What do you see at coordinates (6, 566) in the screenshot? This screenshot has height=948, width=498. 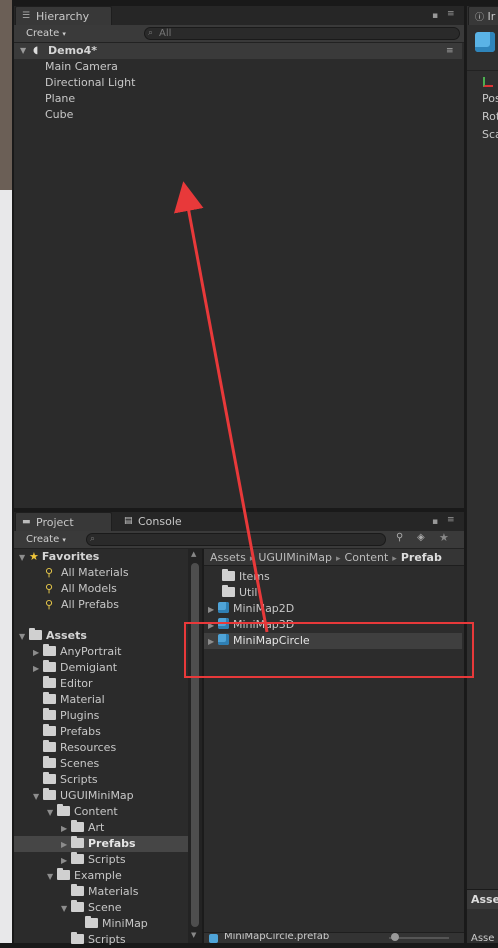 I see `scene-ground` at bounding box center [6, 566].